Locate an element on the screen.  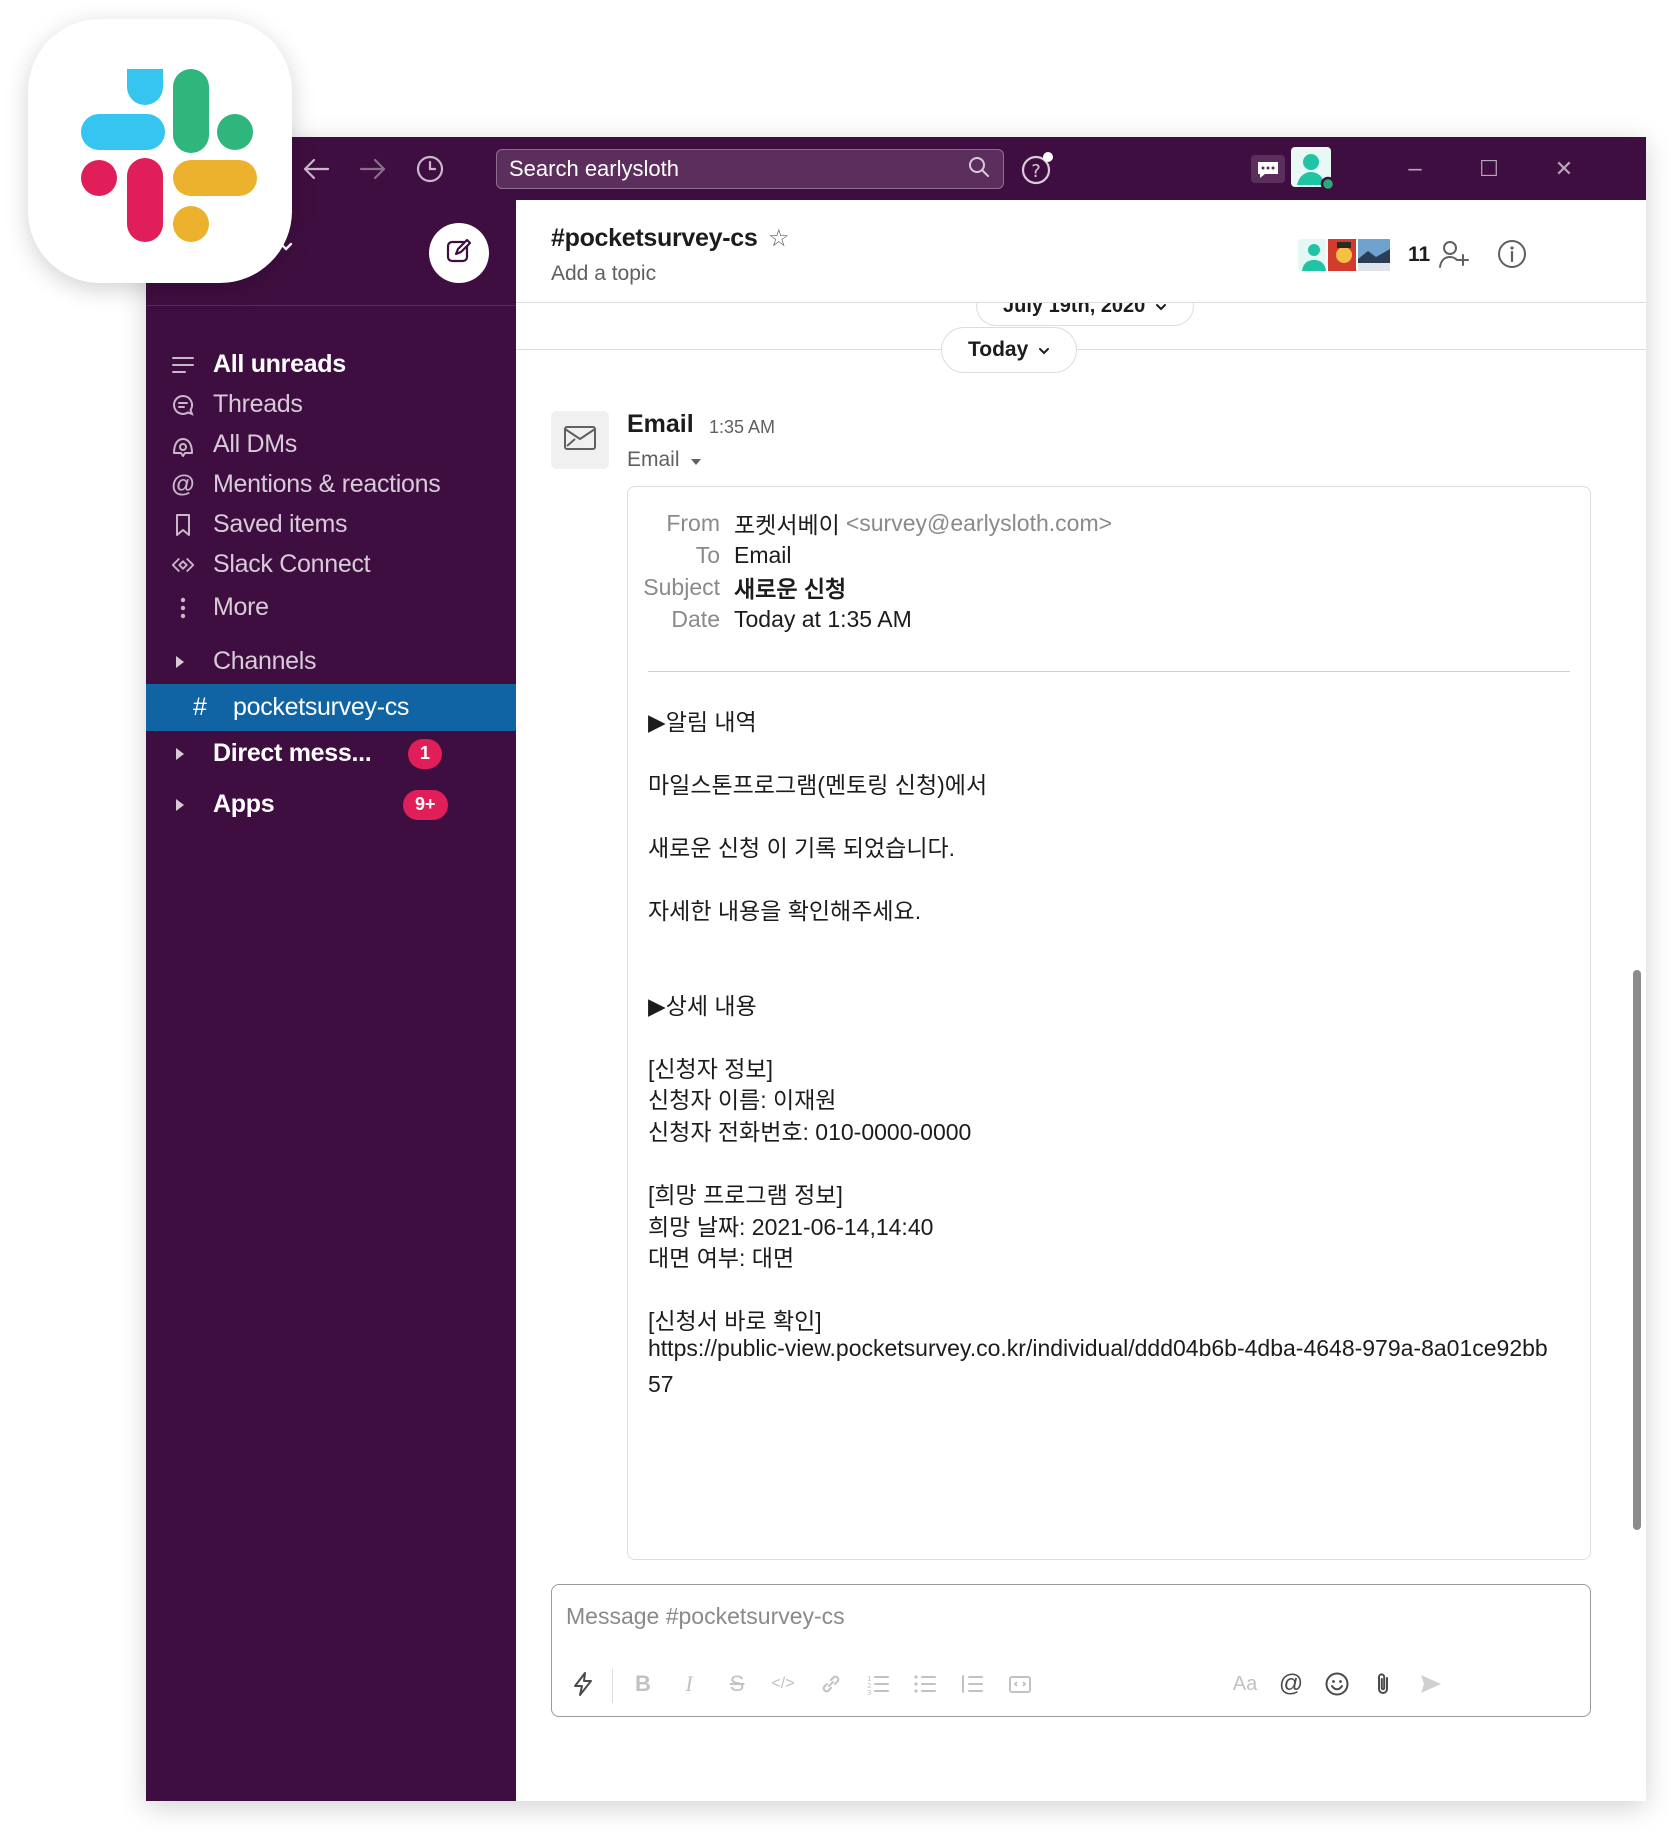
channel-name: #pocketsurvey-cs is located at coordinates (654, 238).